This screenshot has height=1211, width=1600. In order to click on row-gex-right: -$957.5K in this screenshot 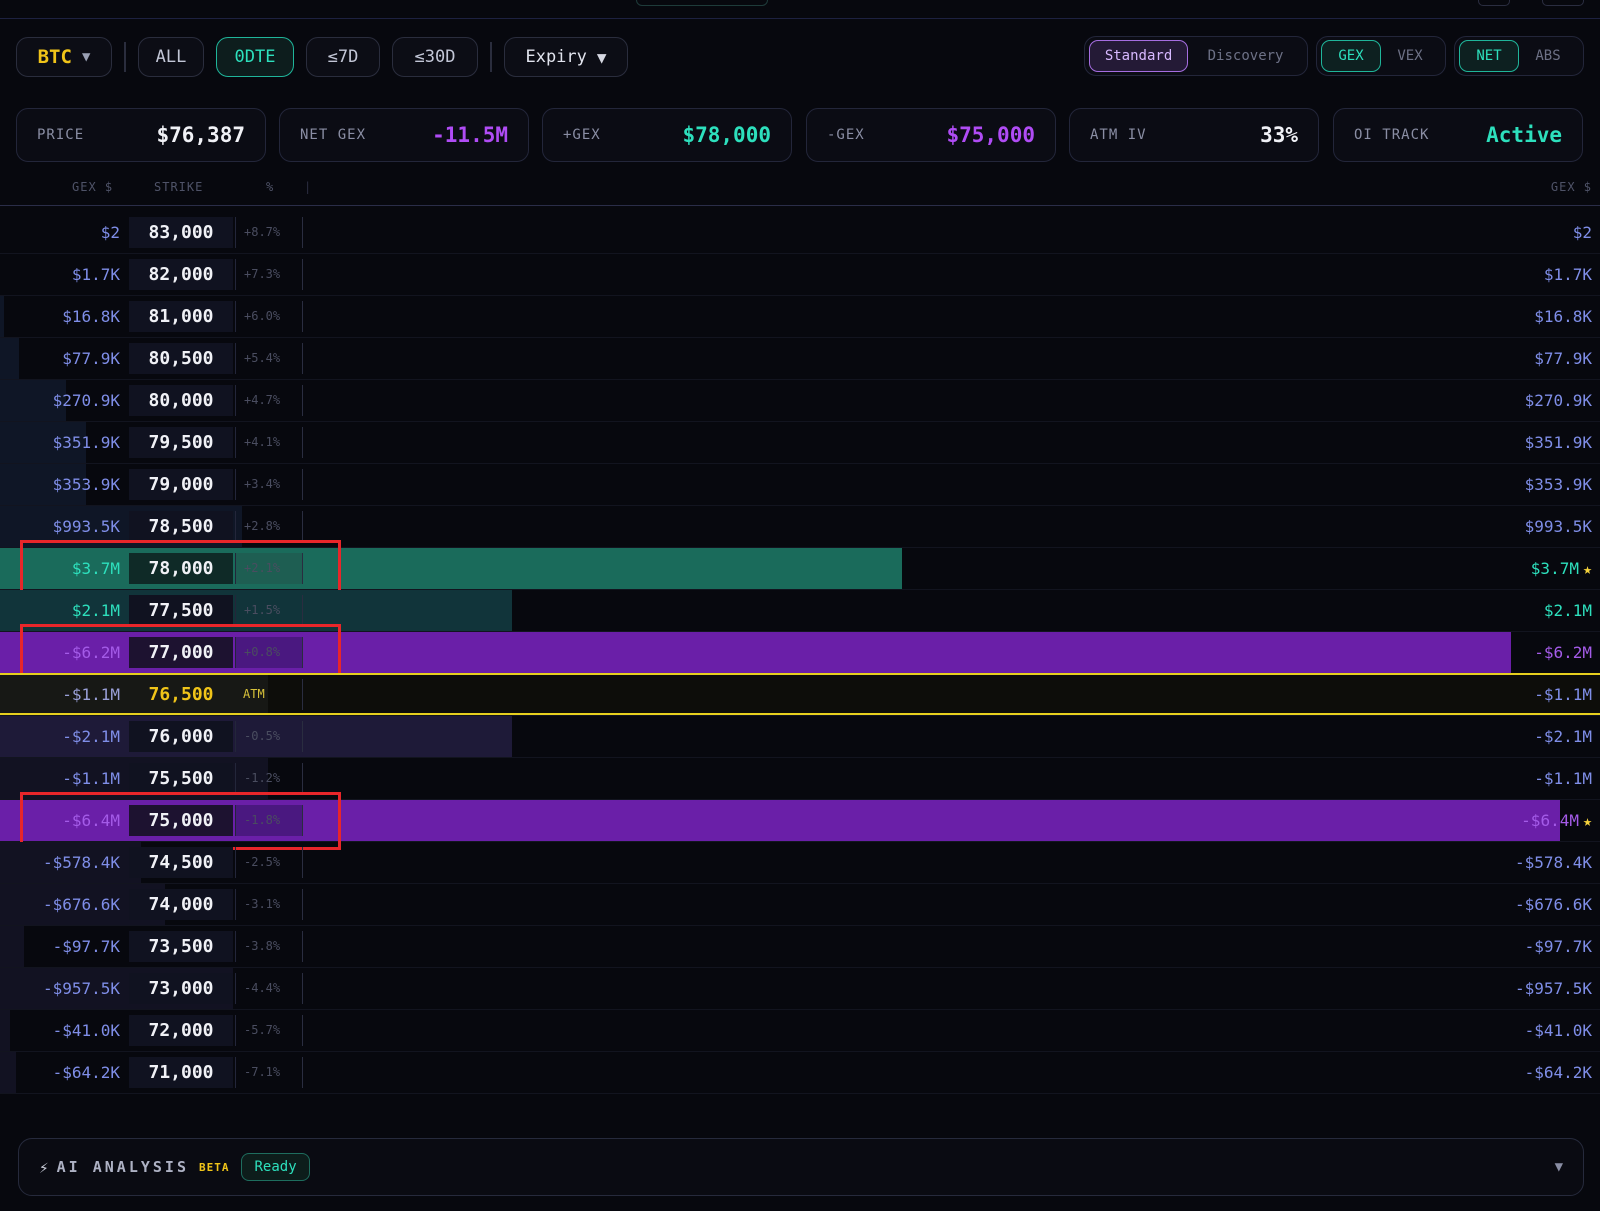, I will do `click(1553, 988)`.